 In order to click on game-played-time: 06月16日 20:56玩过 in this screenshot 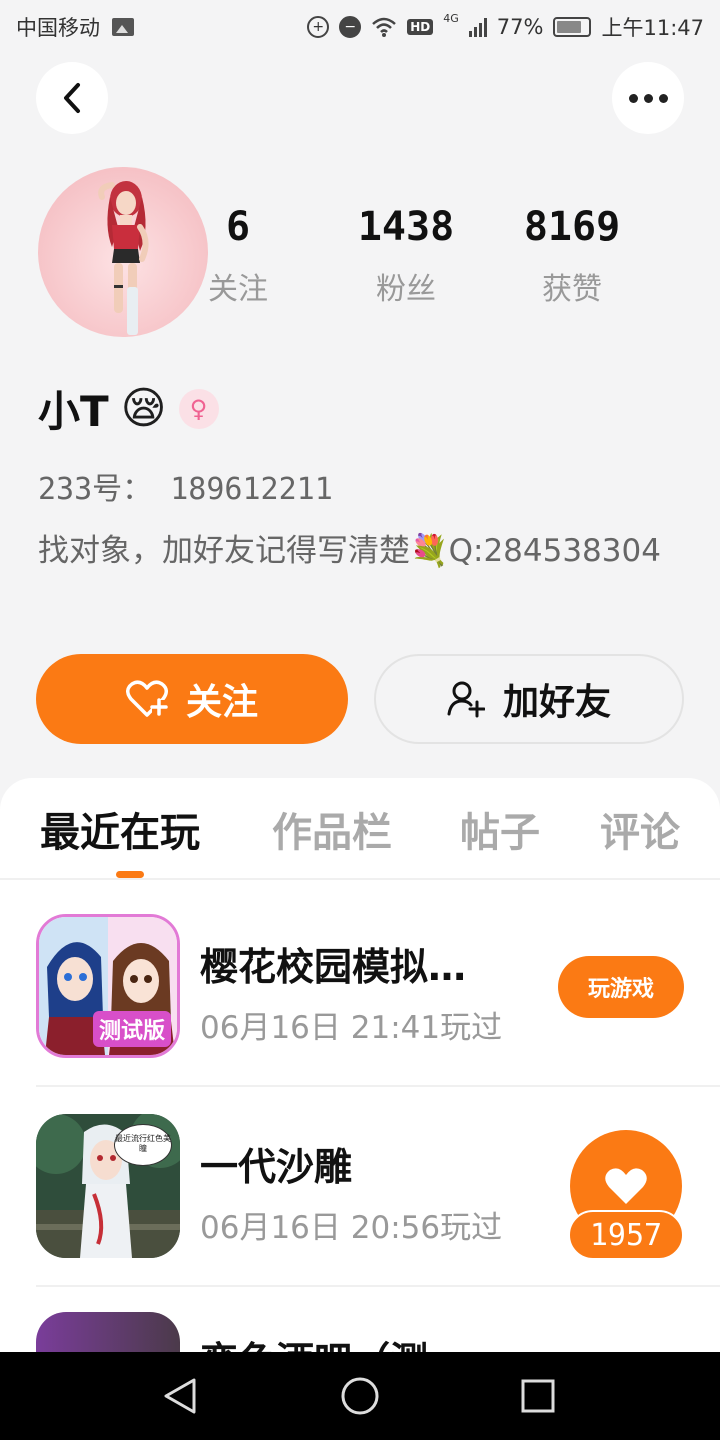, I will do `click(351, 1228)`.